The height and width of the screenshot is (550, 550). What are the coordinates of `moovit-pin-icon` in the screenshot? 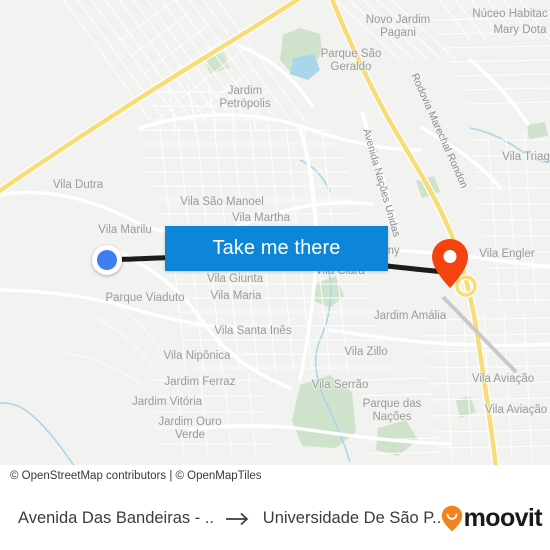 It's located at (451, 518).